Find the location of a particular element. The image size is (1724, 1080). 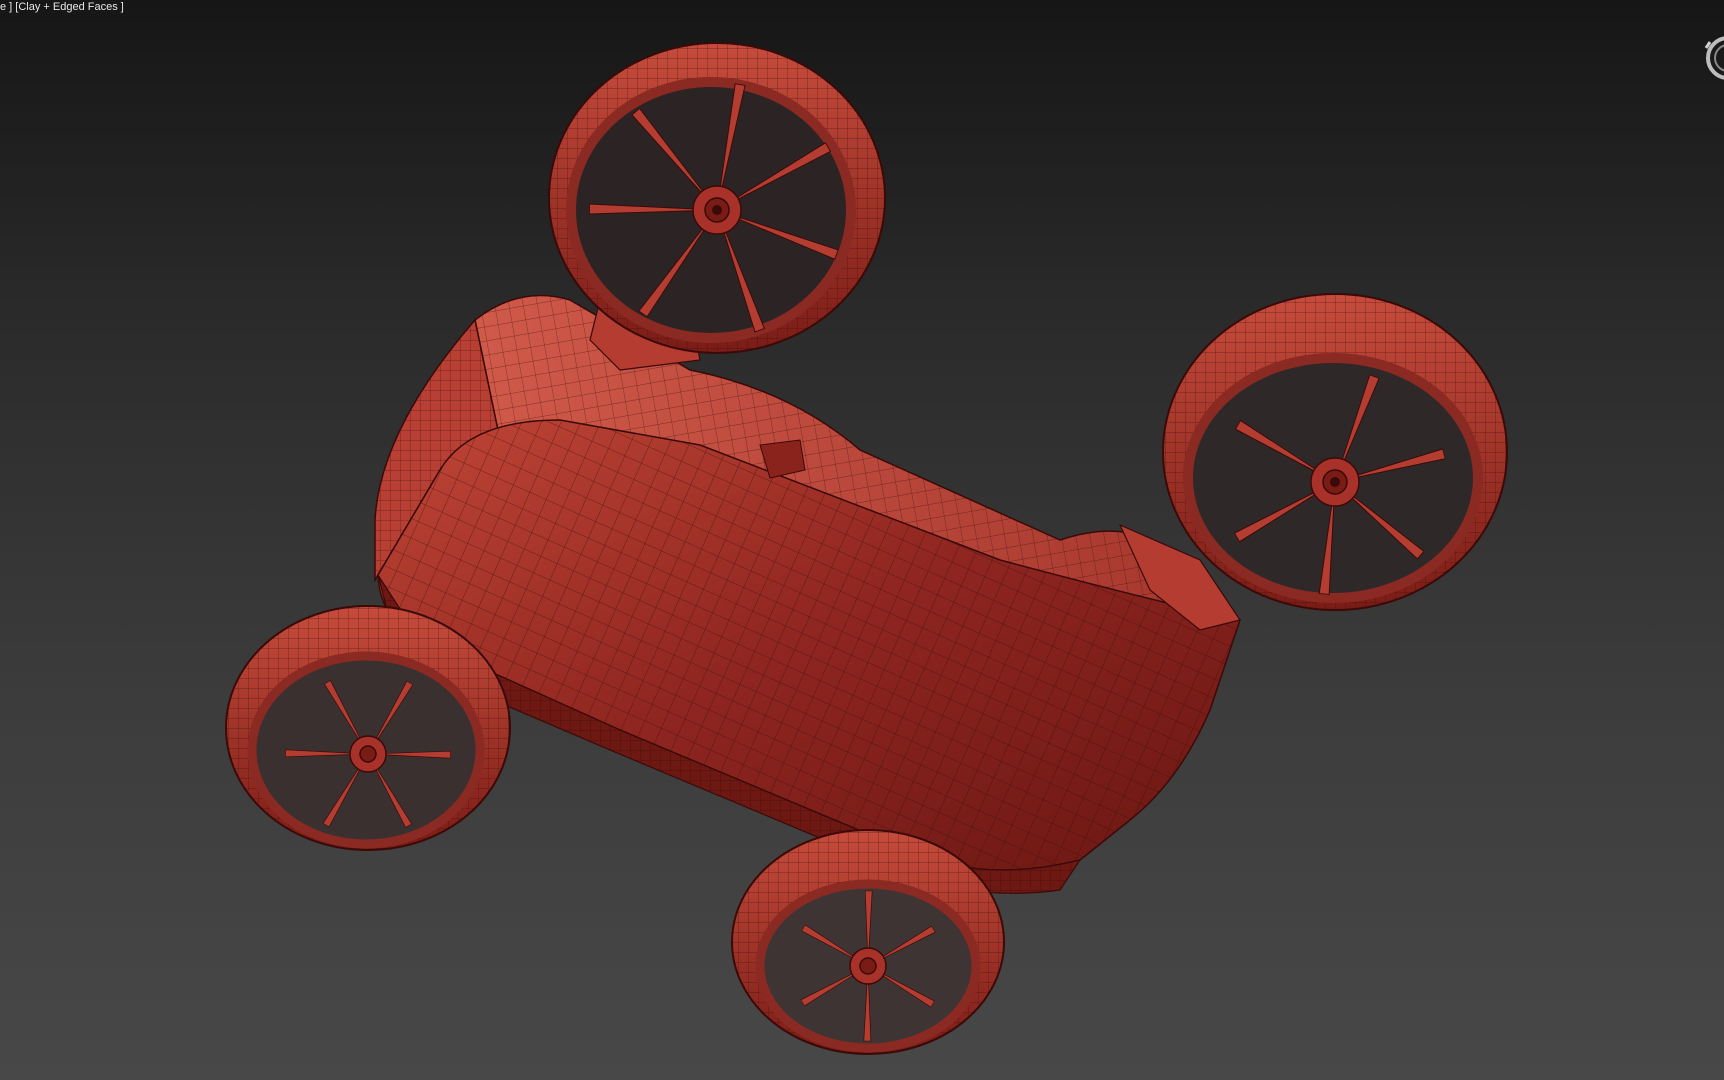

right-rotor-mesh is located at coordinates (1335, 452).